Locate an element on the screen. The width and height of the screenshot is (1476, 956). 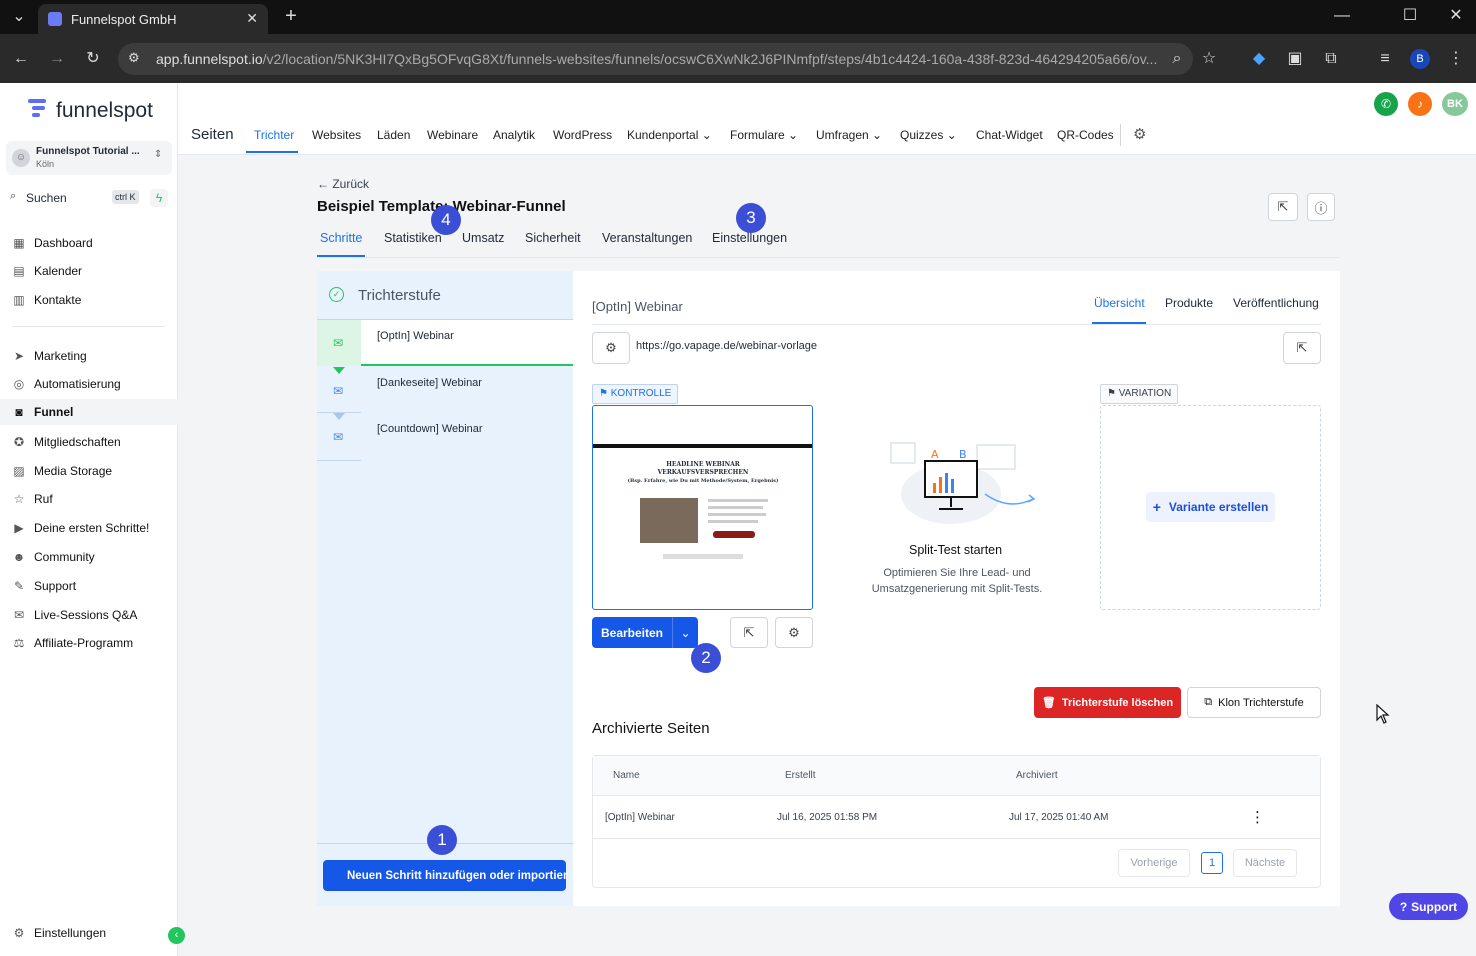
tab-webinare: Webinare is located at coordinates (452, 135).